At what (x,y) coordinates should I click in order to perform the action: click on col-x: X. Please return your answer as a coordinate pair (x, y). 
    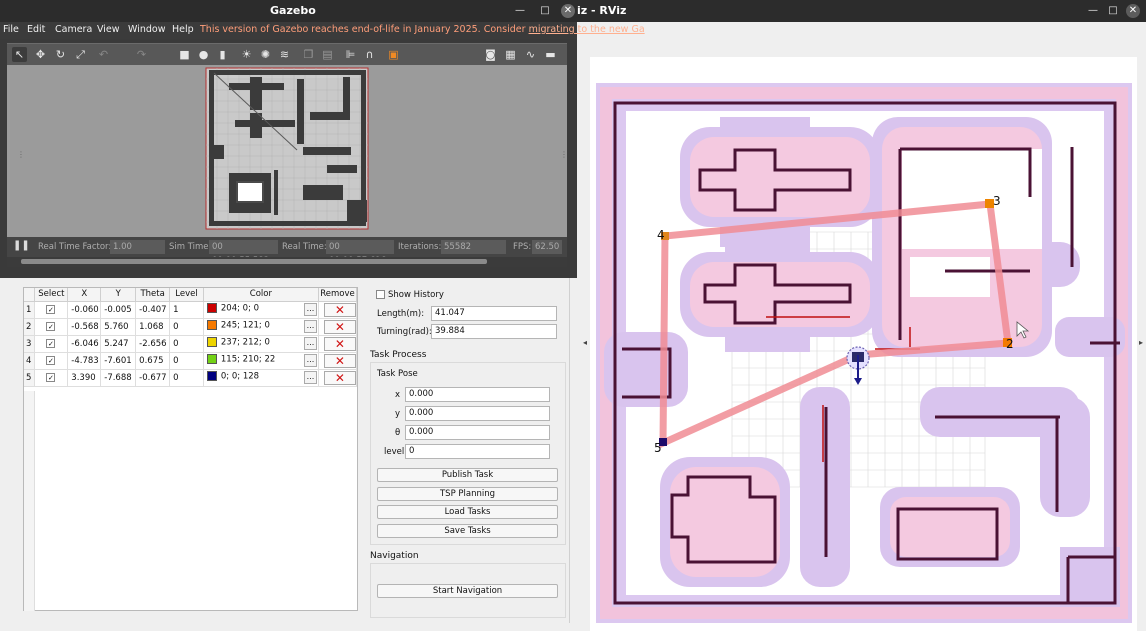
    Looking at the image, I should click on (84, 295).